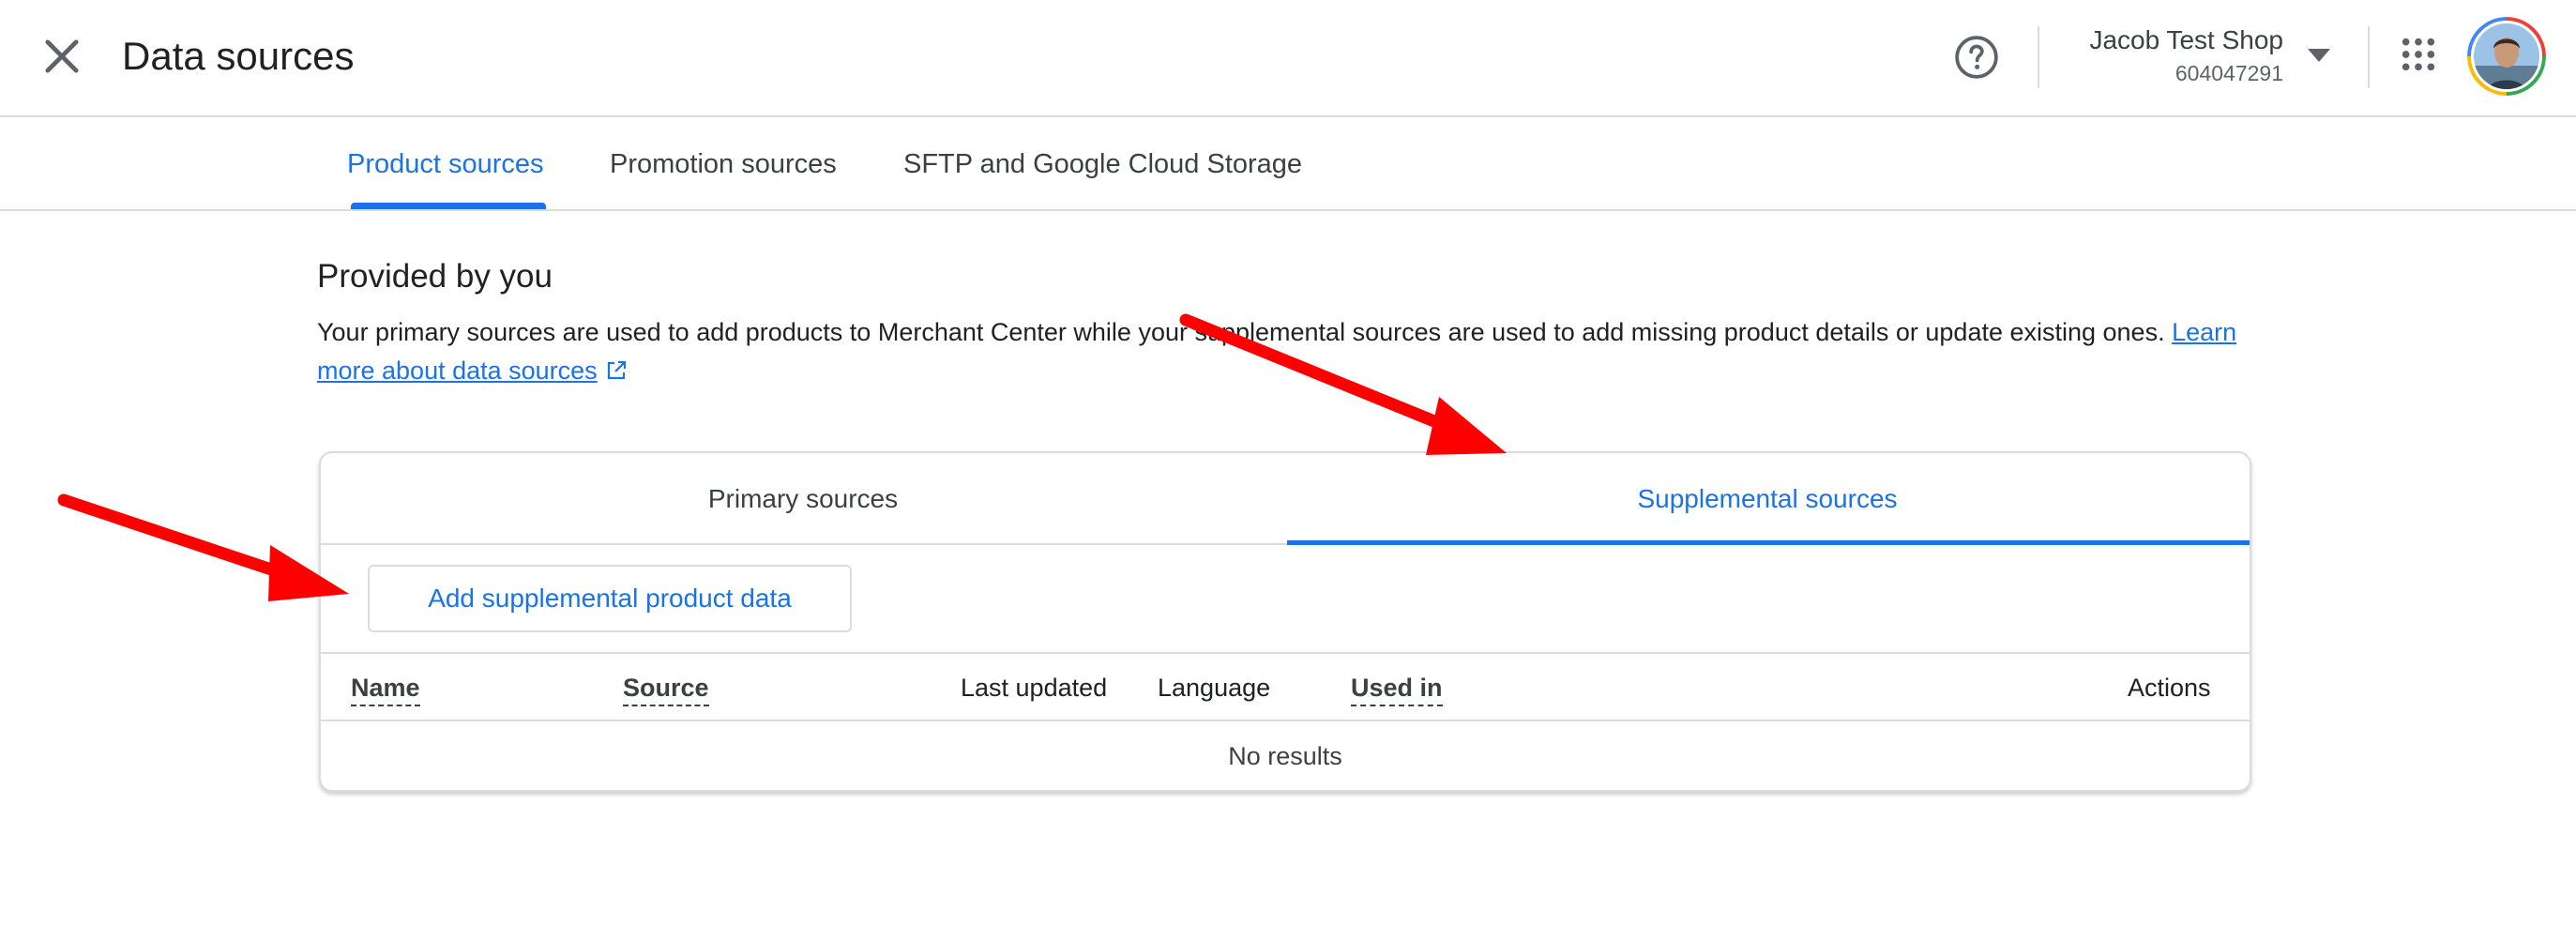  I want to click on column-header-last-updated: Last updated, so click(1034, 688).